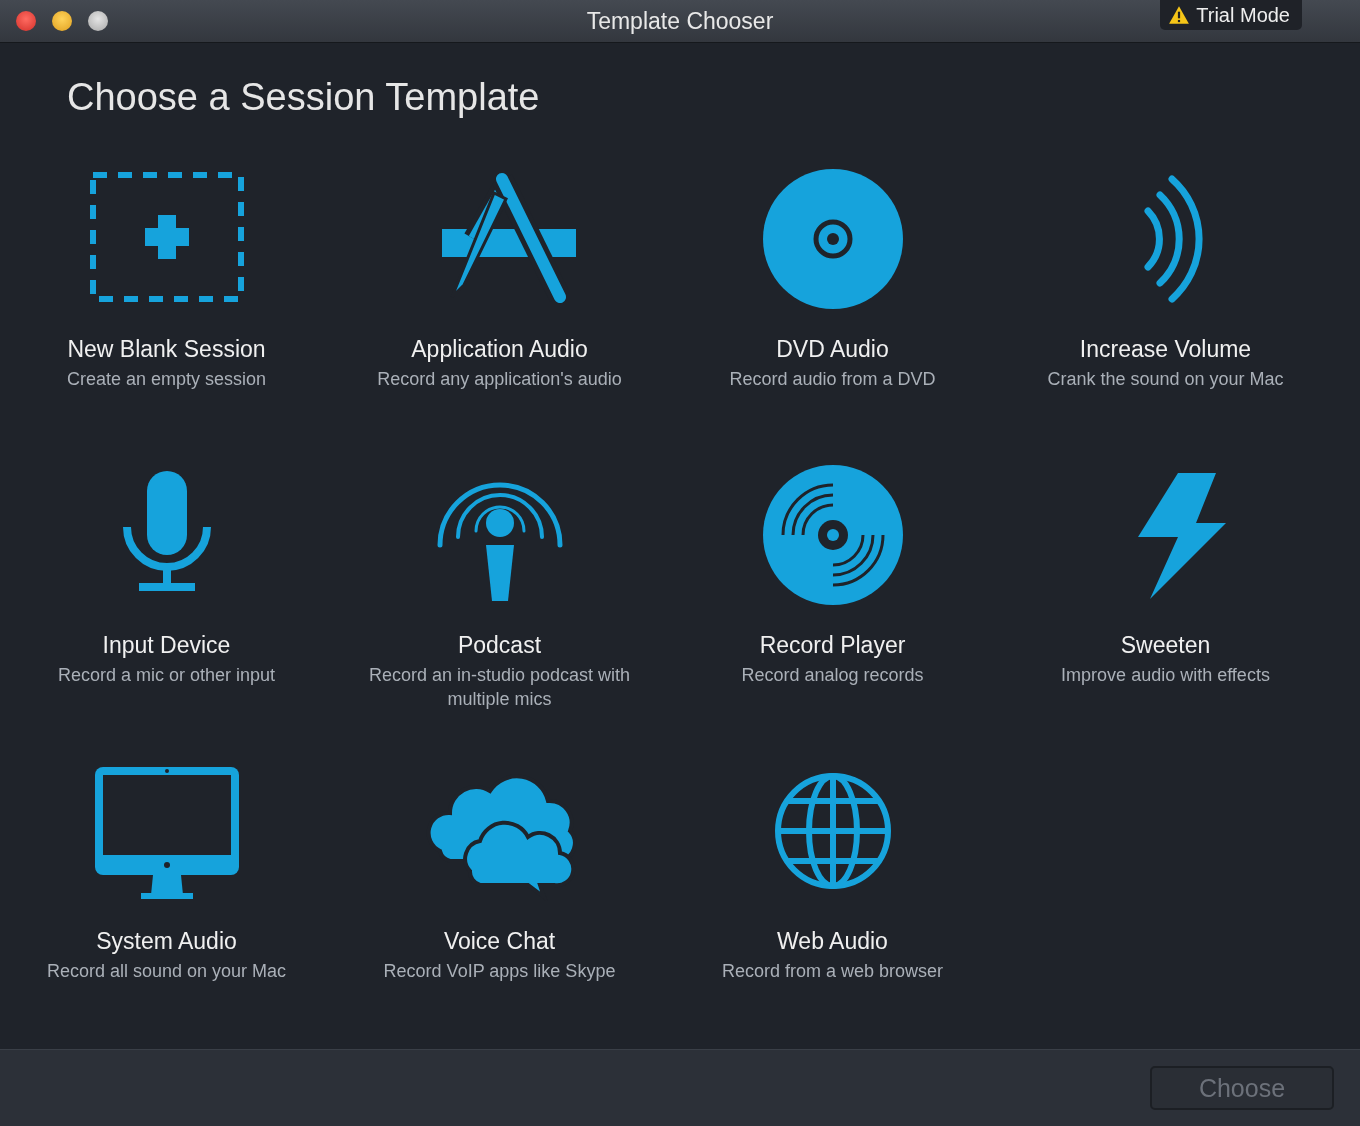 Image resolution: width=1360 pixels, height=1126 pixels. Describe the element at coordinates (832, 941) in the screenshot. I see `template-title: Web Audio` at that location.